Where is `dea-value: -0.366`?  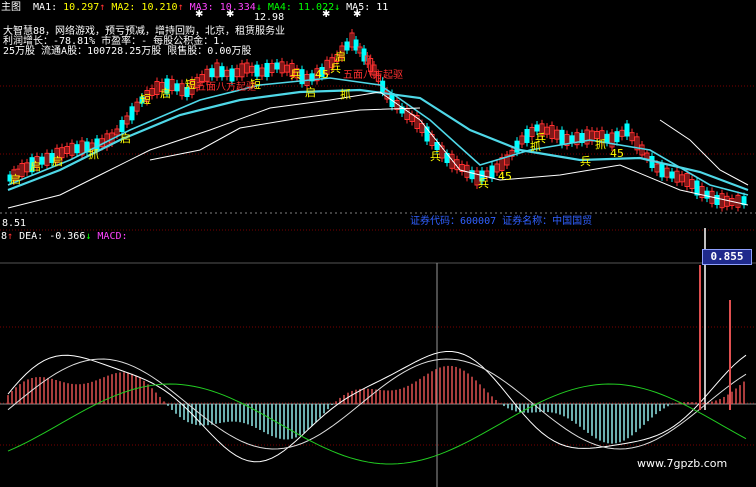
dea-value: -0.366 is located at coordinates (67, 236).